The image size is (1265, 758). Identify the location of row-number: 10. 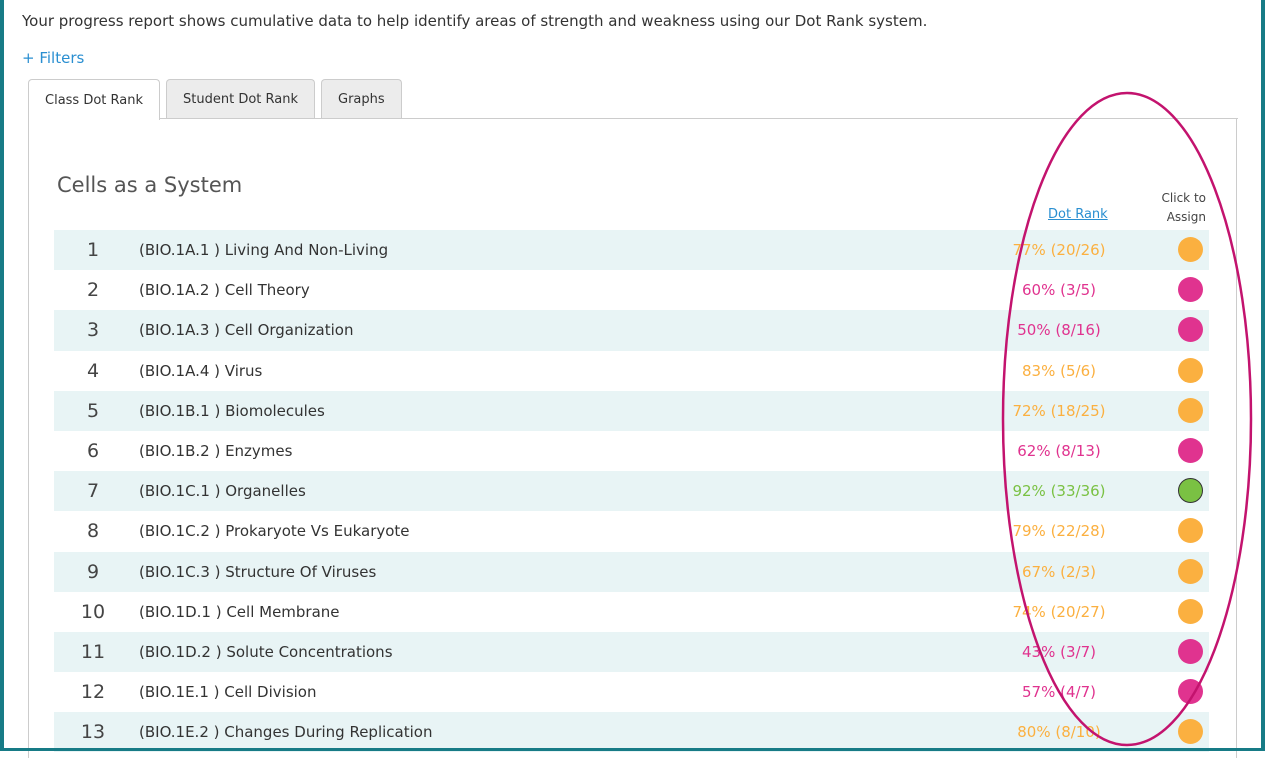
(93, 611).